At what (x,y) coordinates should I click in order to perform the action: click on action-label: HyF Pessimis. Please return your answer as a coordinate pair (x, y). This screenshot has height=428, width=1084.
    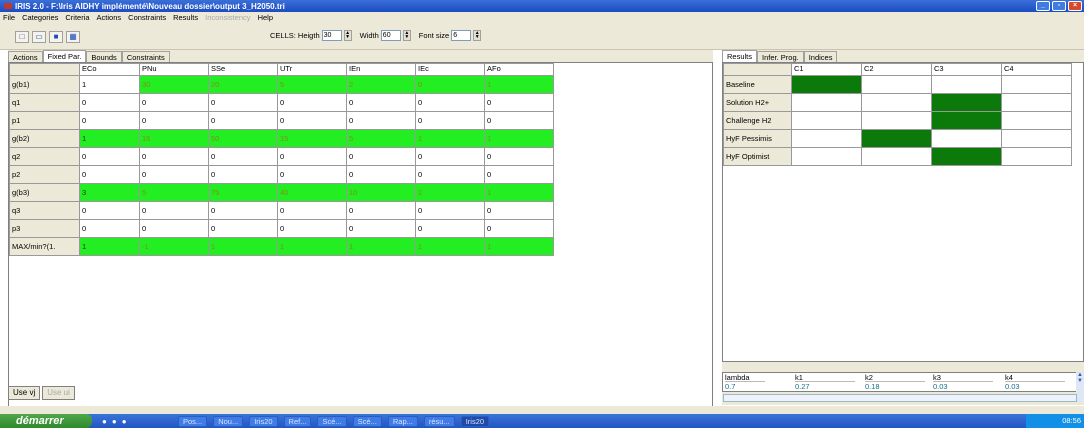
    Looking at the image, I should click on (757, 138).